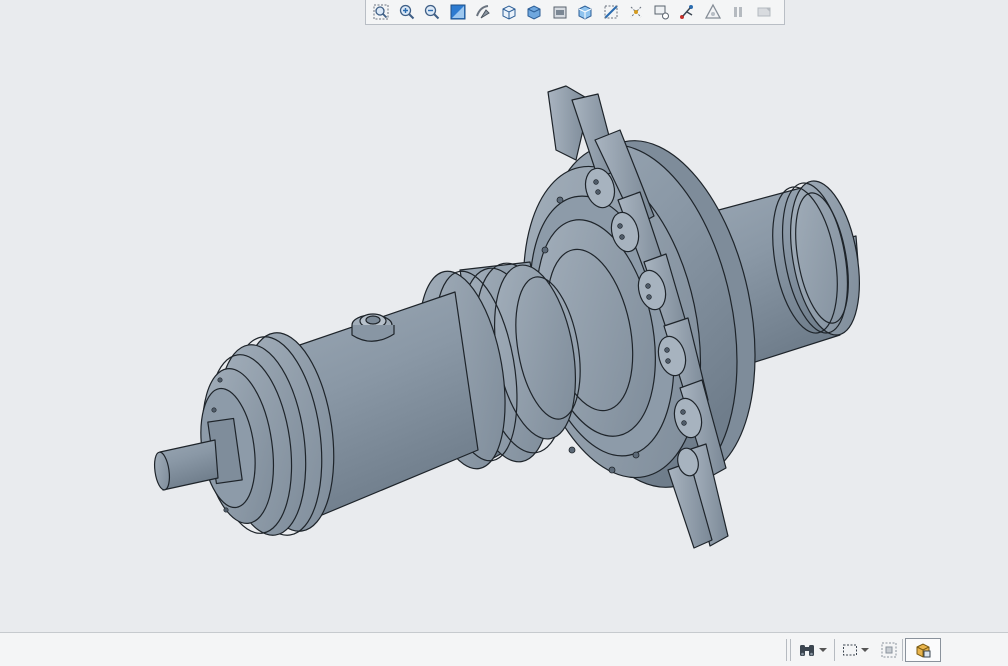 This screenshot has width=1008, height=666. Describe the element at coordinates (186, 465) in the screenshot. I see `left-shaft` at that location.